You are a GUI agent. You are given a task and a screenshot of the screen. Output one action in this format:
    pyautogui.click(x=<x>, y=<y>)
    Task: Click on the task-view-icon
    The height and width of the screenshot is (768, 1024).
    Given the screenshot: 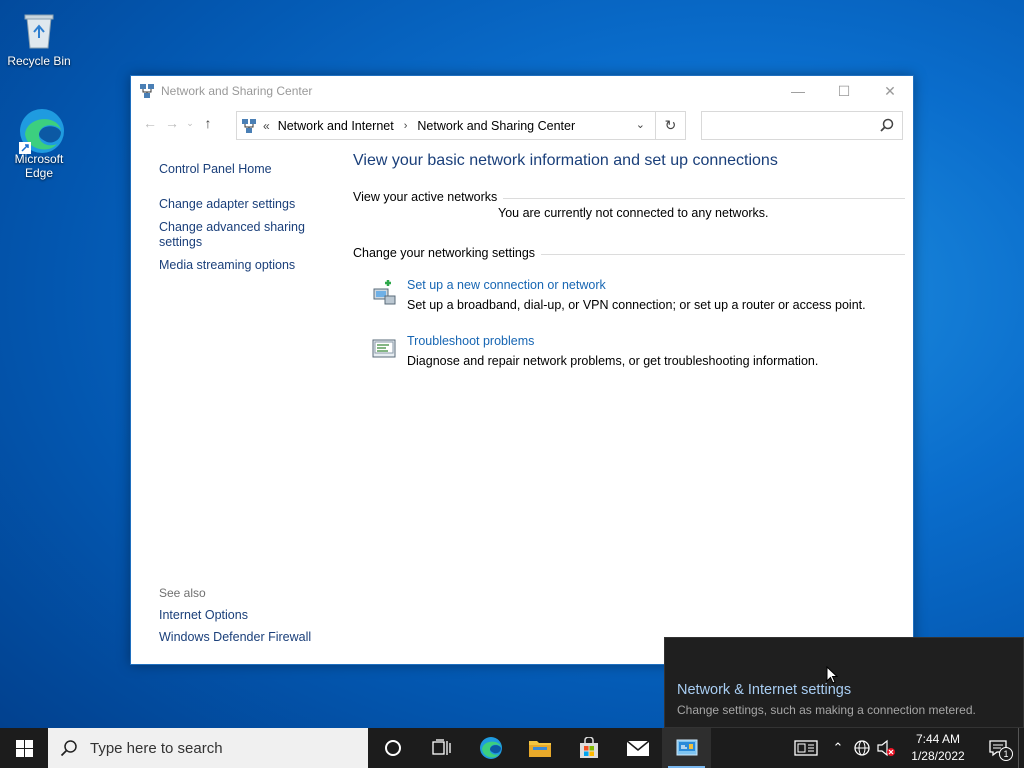 What is the action you would take?
    pyautogui.click(x=441, y=747)
    